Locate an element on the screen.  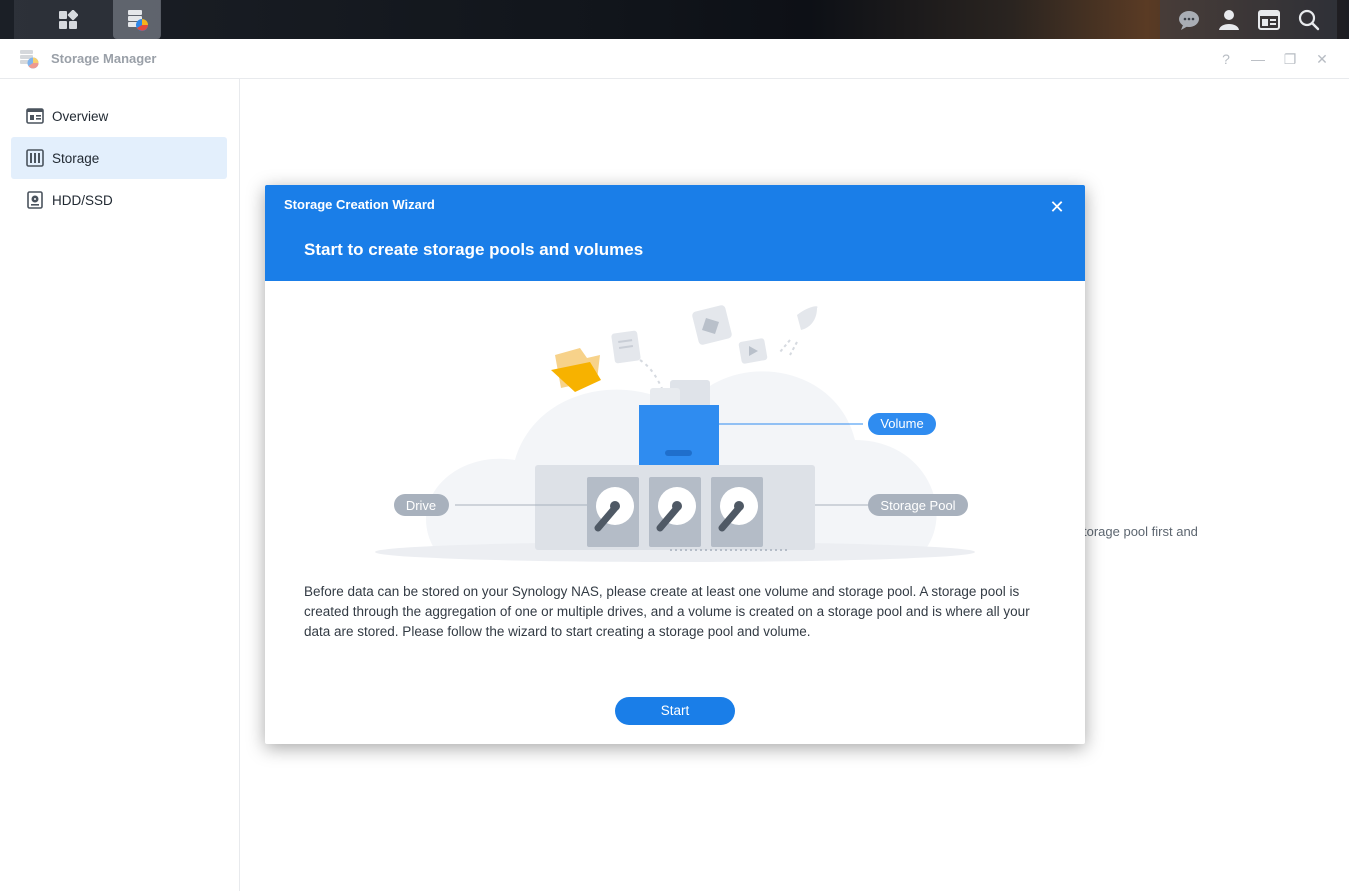
drive-label: Drive is located at coordinates (421, 505).